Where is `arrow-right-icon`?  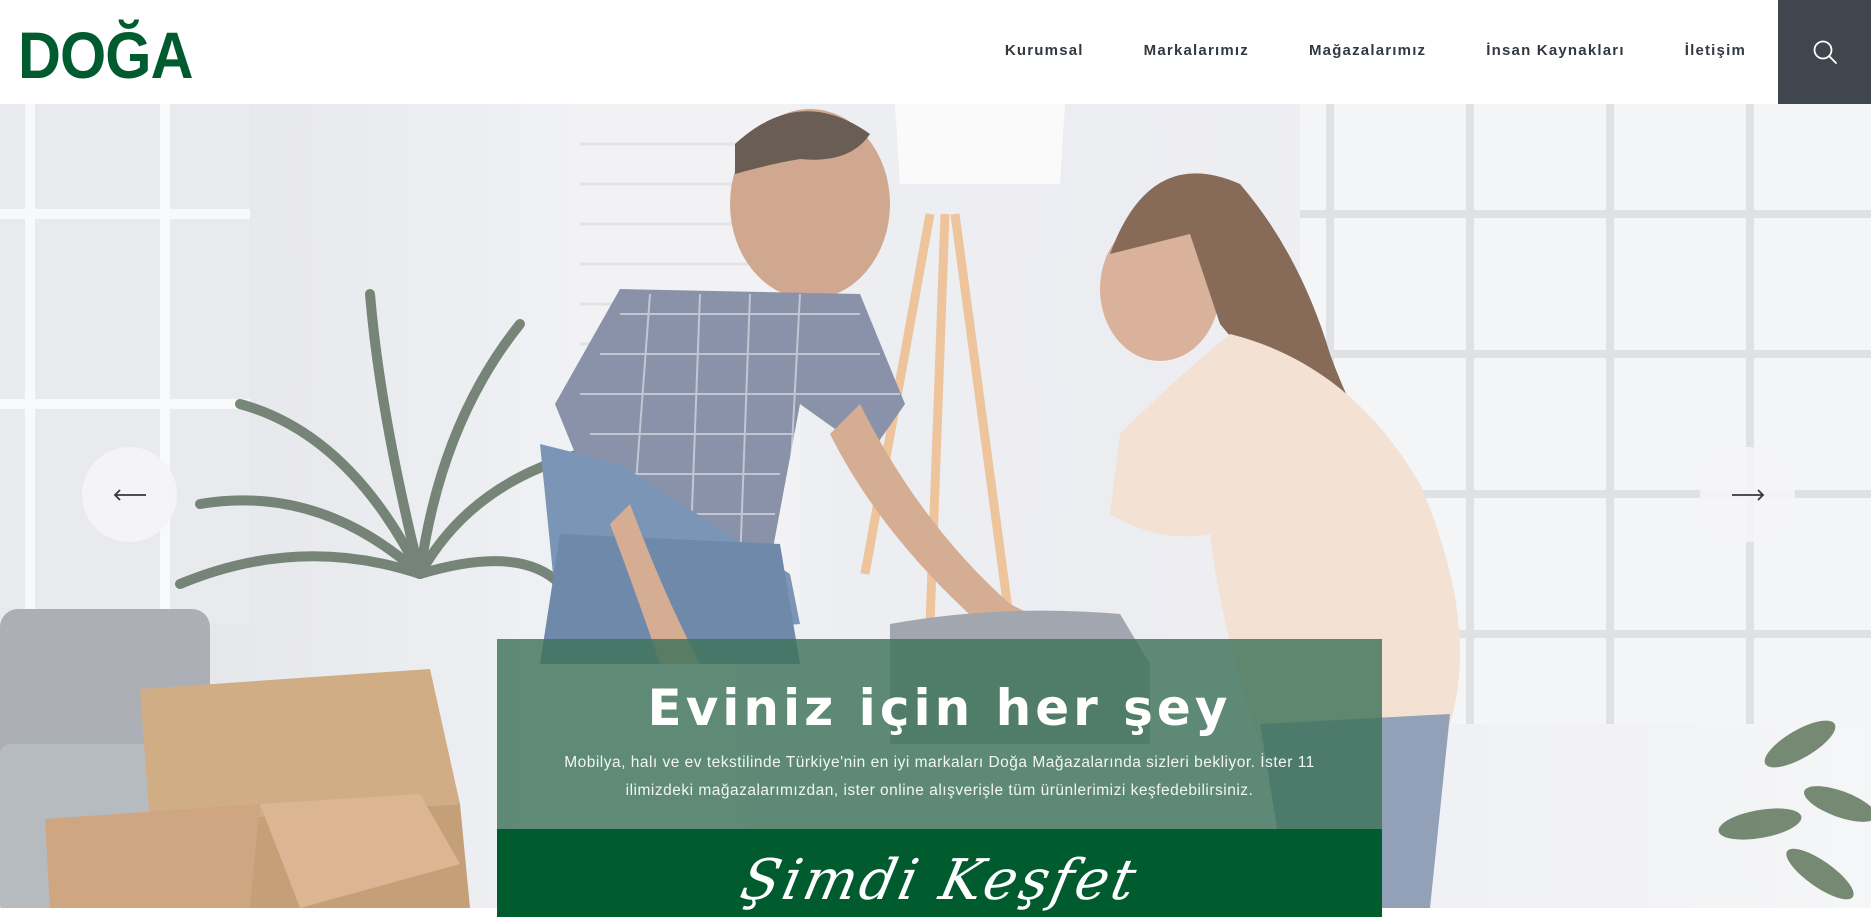
arrow-right-icon is located at coordinates (1747, 494).